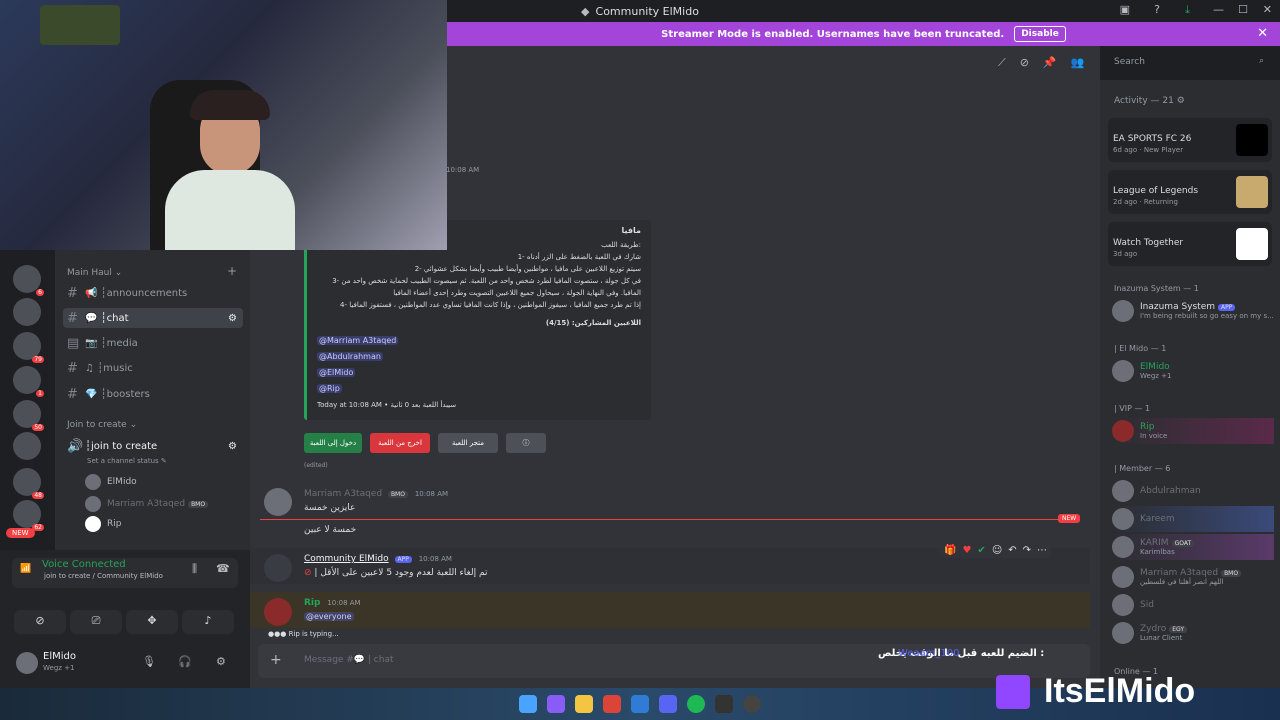 This screenshot has height=720, width=1280. Describe the element at coordinates (153, 394) in the screenshot. I see `channel-boosters: # 💎 ┆ boosters` at that location.